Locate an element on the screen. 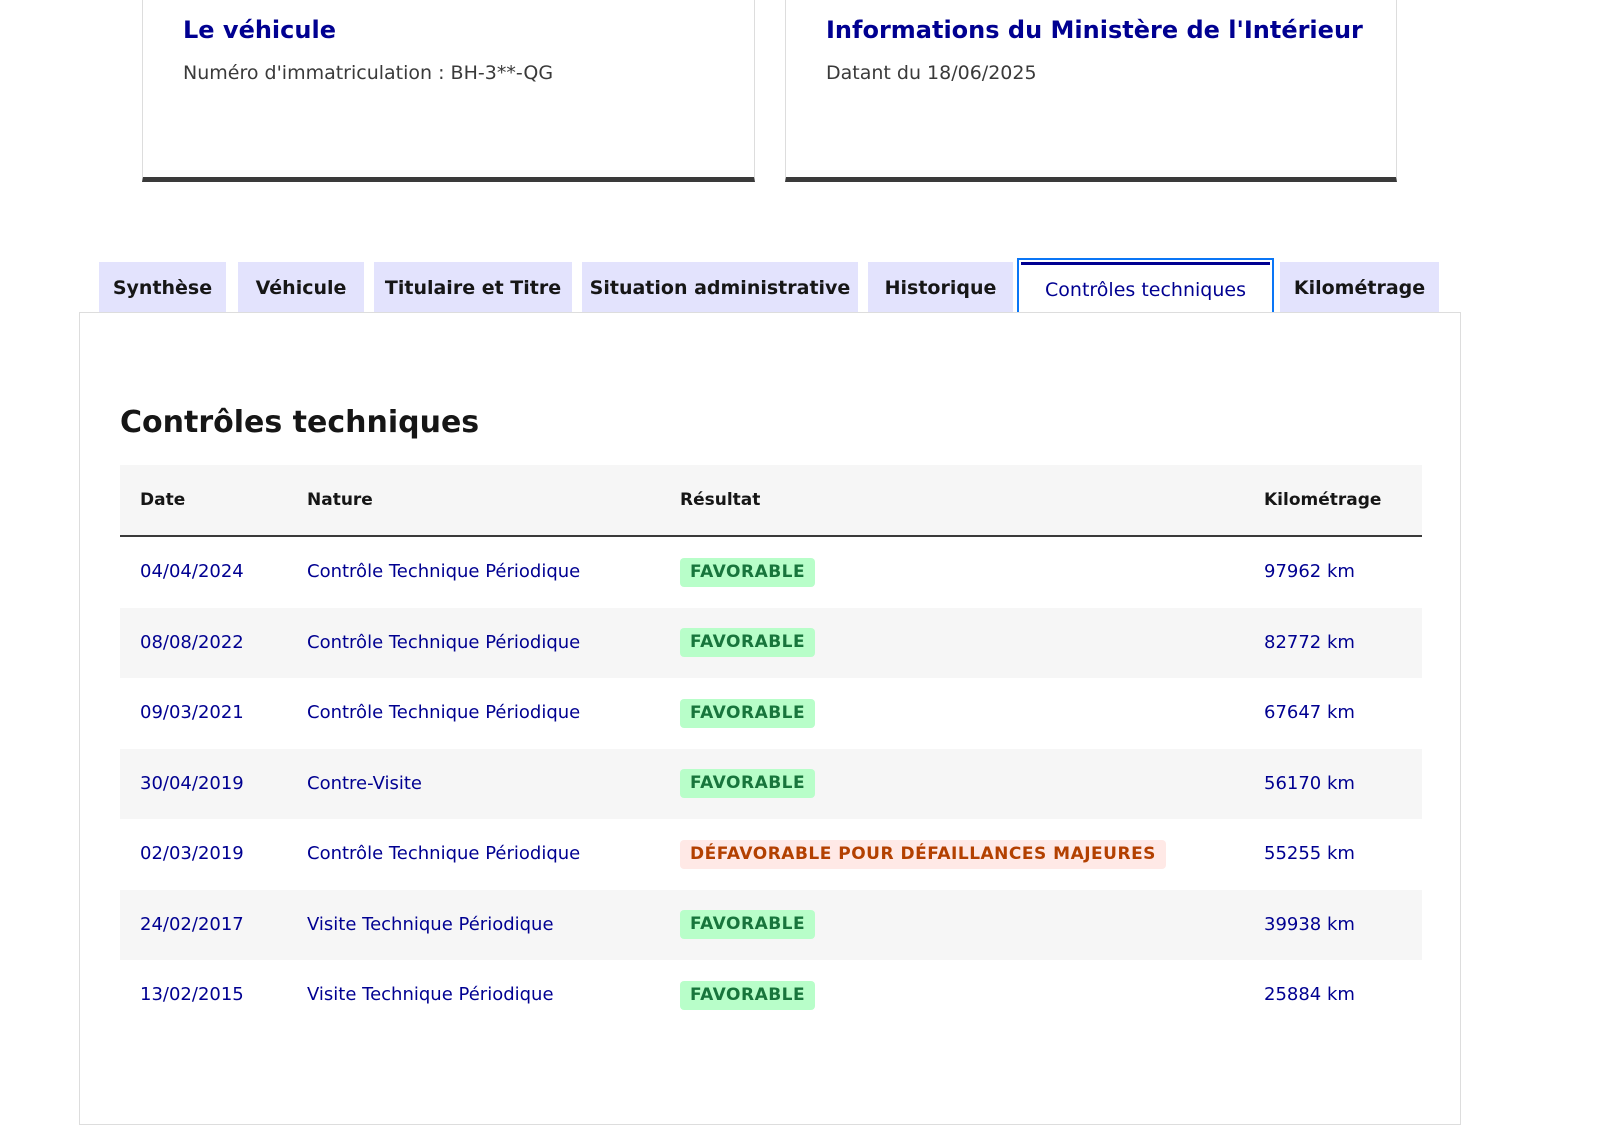 This screenshot has height=1136, width=1600. cell-mileage: 97962 km is located at coordinates (1309, 571).